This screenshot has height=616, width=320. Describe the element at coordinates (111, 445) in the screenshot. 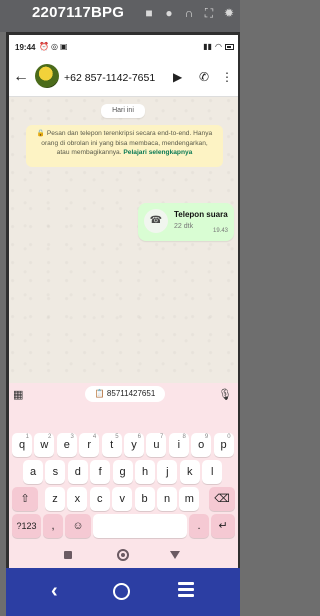

I see `key-t: t5` at that location.